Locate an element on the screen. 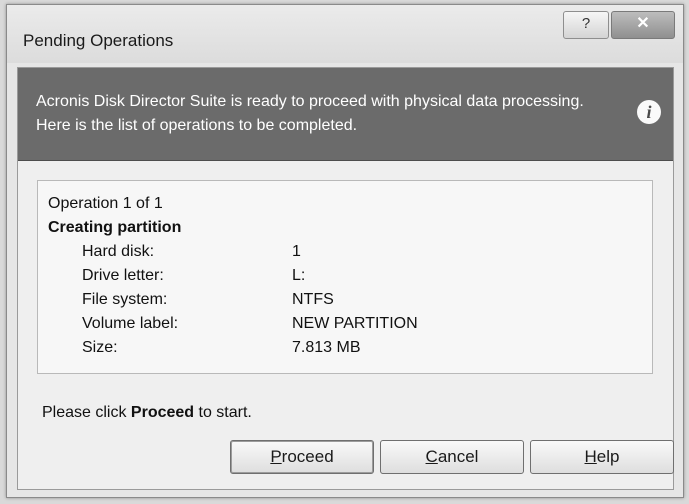 The height and width of the screenshot is (504, 689). cancel-button: Cancel is located at coordinates (452, 457).